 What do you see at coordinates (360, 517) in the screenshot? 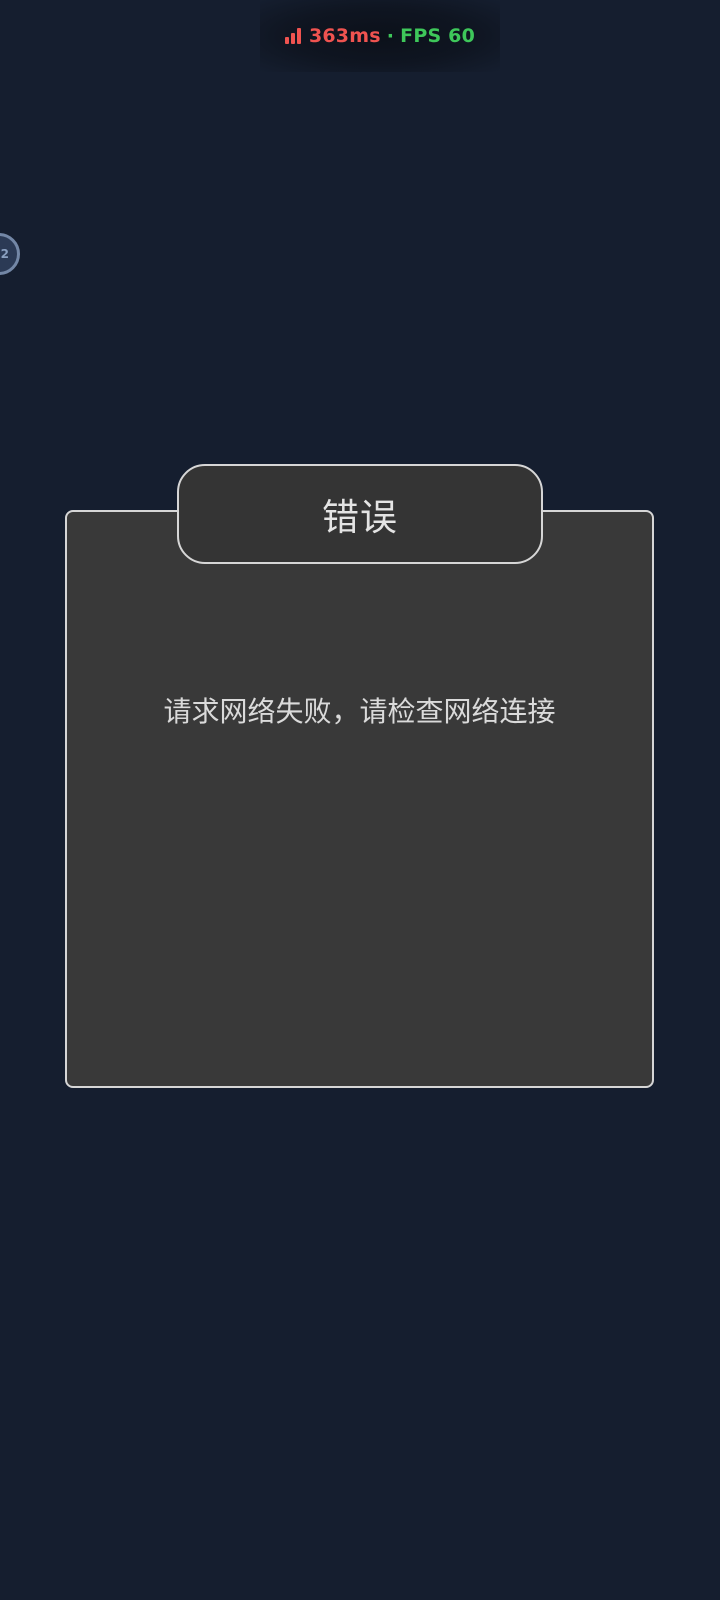
I see `dialog-title: 错误` at bounding box center [360, 517].